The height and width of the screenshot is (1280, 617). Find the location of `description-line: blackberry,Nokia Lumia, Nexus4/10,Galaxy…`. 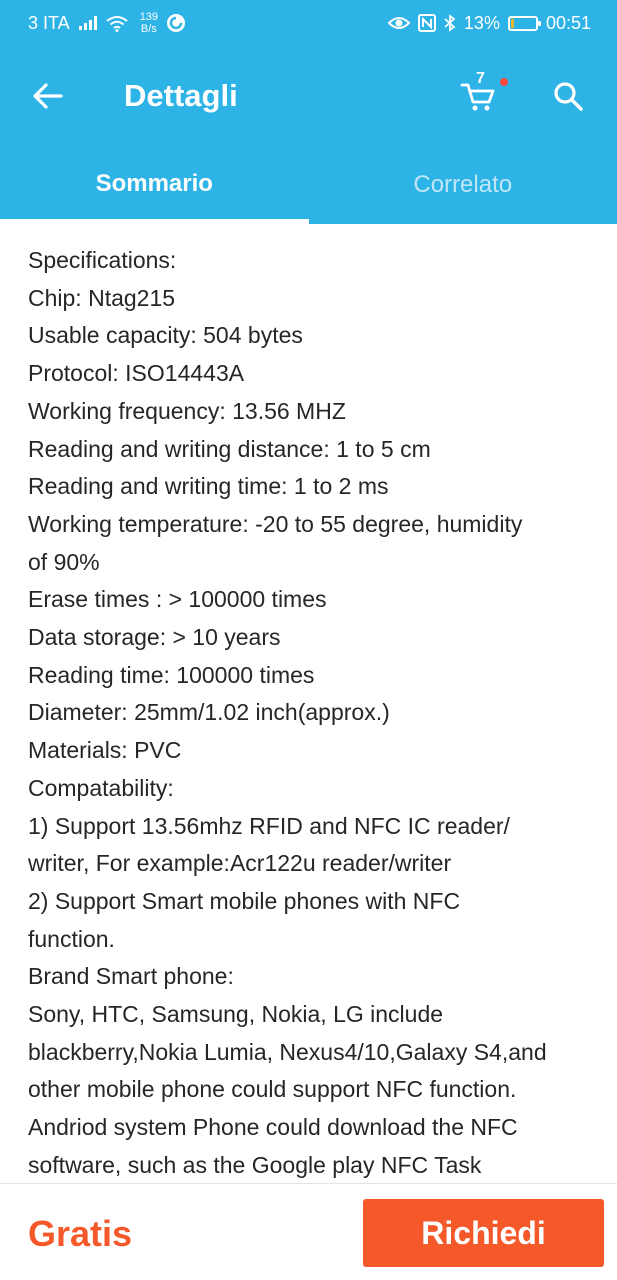

description-line: blackberry,Nokia Lumia, Nexus4/10,Galaxy… is located at coordinates (287, 1051).